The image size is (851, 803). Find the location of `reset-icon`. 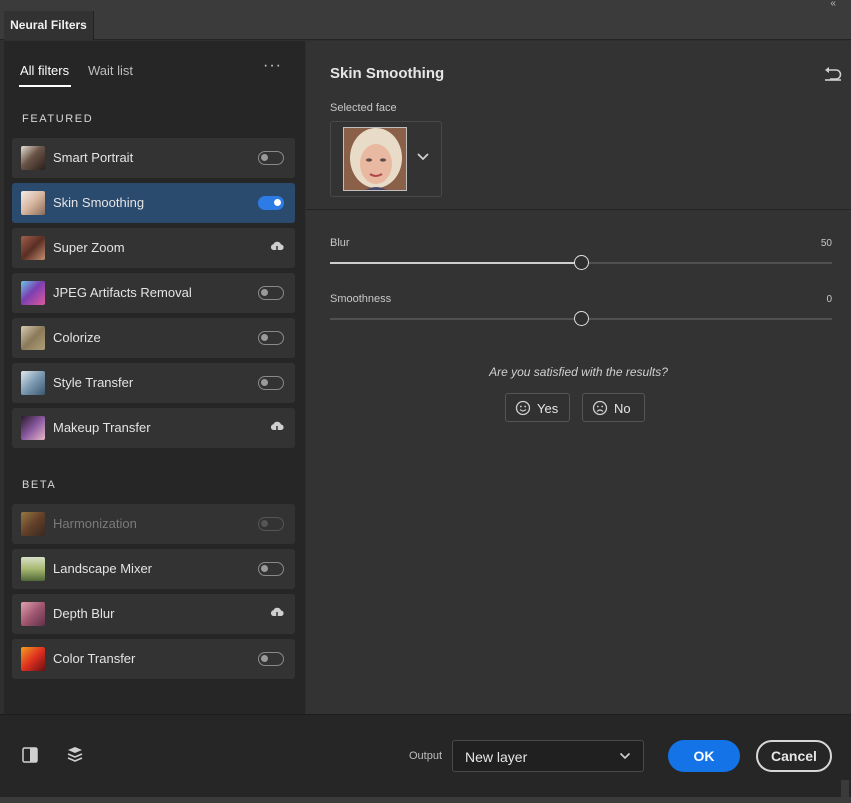

reset-icon is located at coordinates (833, 73).